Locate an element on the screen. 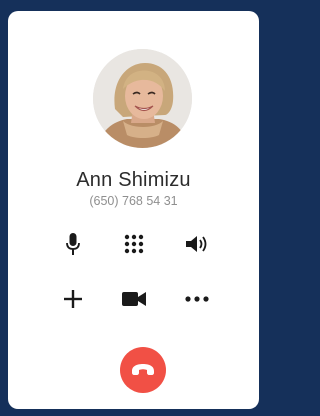  keypad-icon is located at coordinates (134, 244).